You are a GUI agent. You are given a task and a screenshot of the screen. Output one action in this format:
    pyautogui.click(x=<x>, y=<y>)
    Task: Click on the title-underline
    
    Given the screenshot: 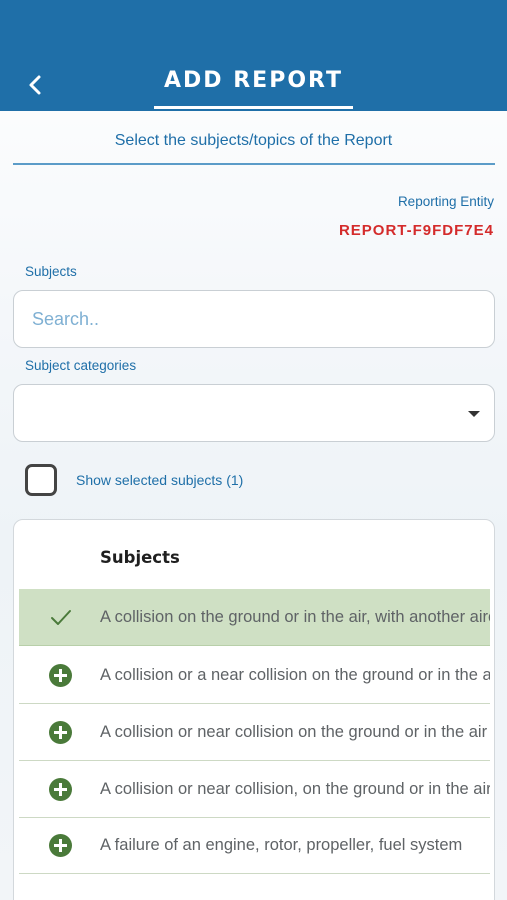 What is the action you would take?
    pyautogui.click(x=253, y=107)
    